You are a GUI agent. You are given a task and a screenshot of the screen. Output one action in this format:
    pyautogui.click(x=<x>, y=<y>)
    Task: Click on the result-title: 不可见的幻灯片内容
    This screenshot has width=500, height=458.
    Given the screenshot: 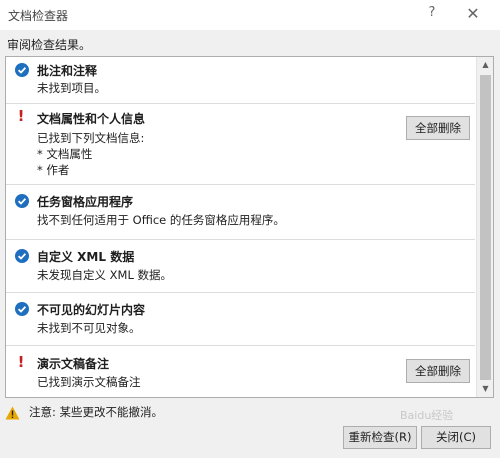 What is the action you would take?
    pyautogui.click(x=91, y=310)
    